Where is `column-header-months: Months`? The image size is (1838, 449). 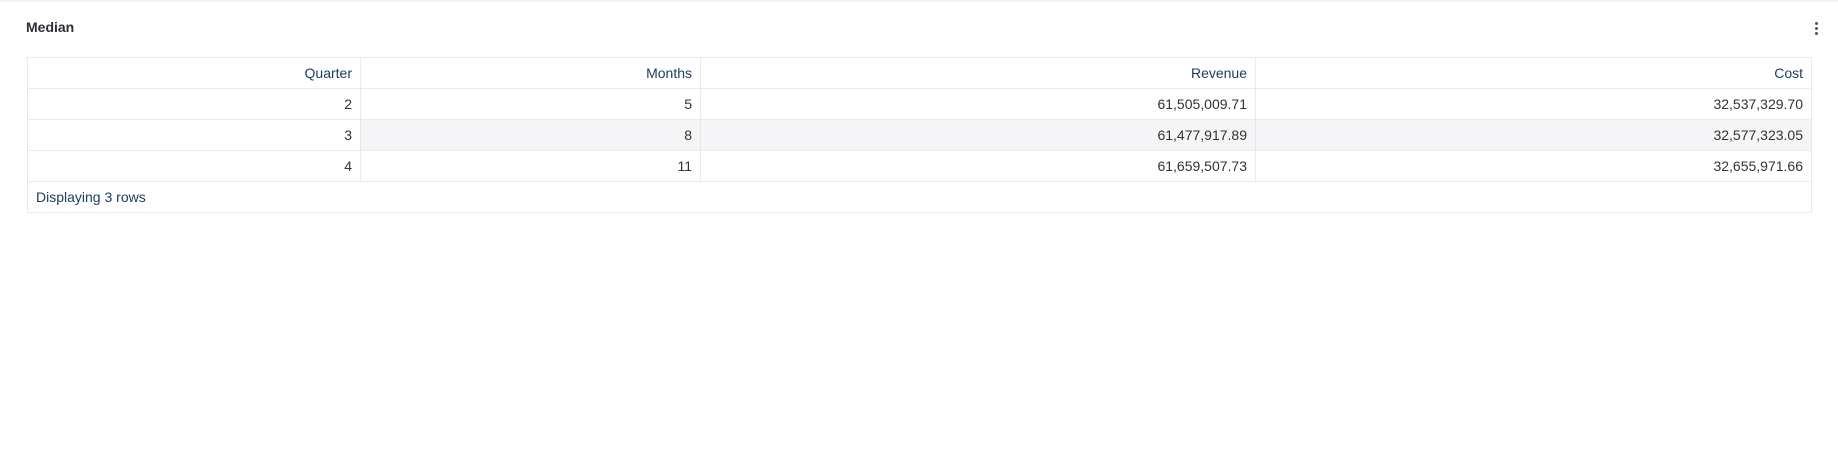 column-header-months: Months is located at coordinates (530, 73).